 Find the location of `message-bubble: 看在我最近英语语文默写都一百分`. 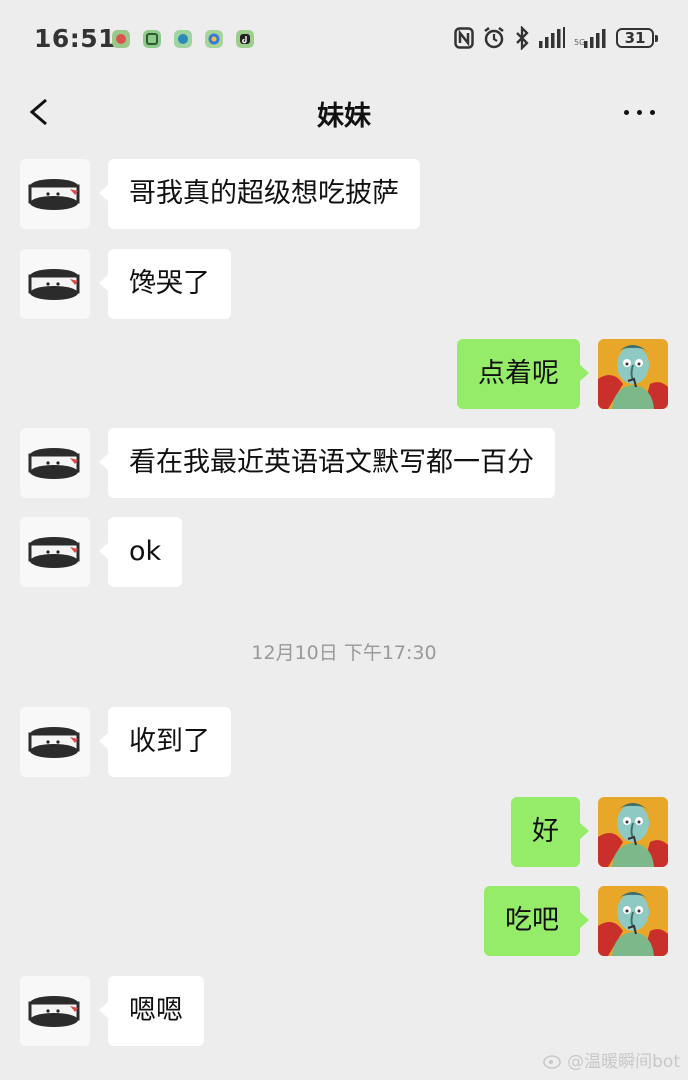

message-bubble: 看在我最近英语语文默写都一百分 is located at coordinates (327, 463).